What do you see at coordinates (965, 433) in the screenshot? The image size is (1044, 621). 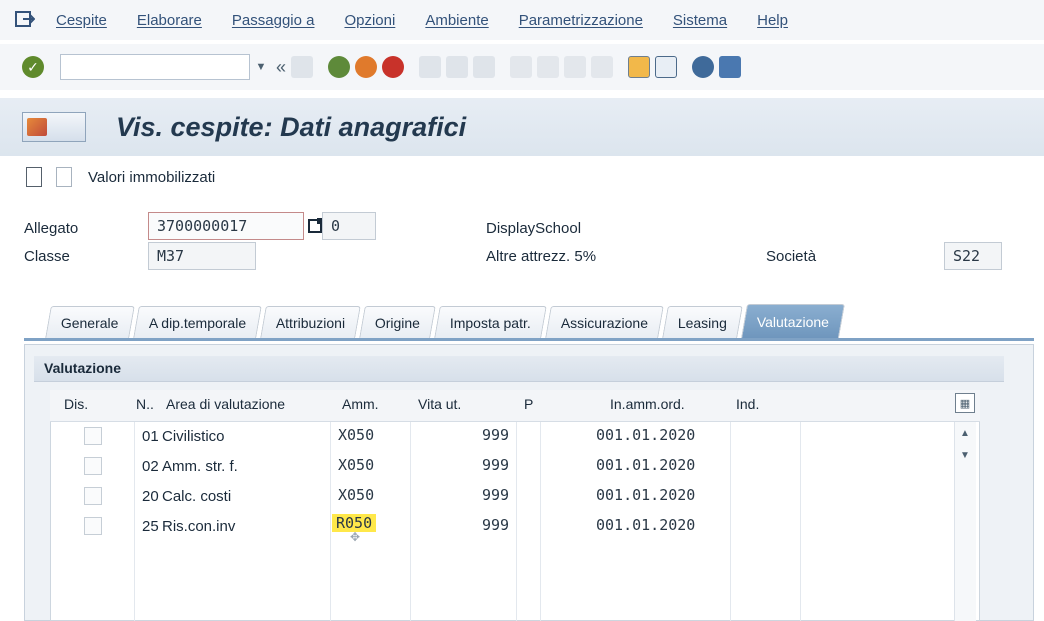 I see `scroll-up-icon: ▲` at bounding box center [965, 433].